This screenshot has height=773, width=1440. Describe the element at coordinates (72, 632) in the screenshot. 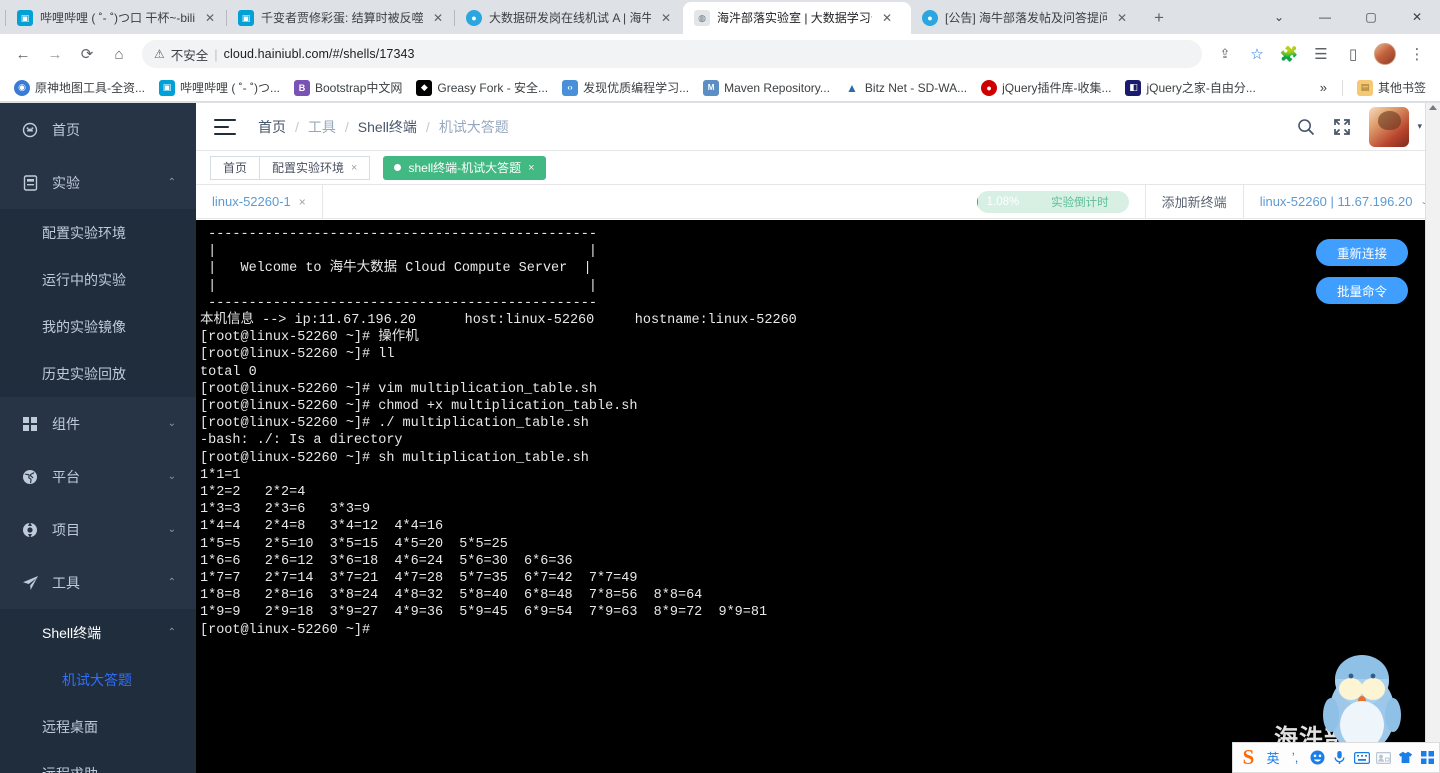

I see `sidebar-subitem-label: Shell终端` at that location.